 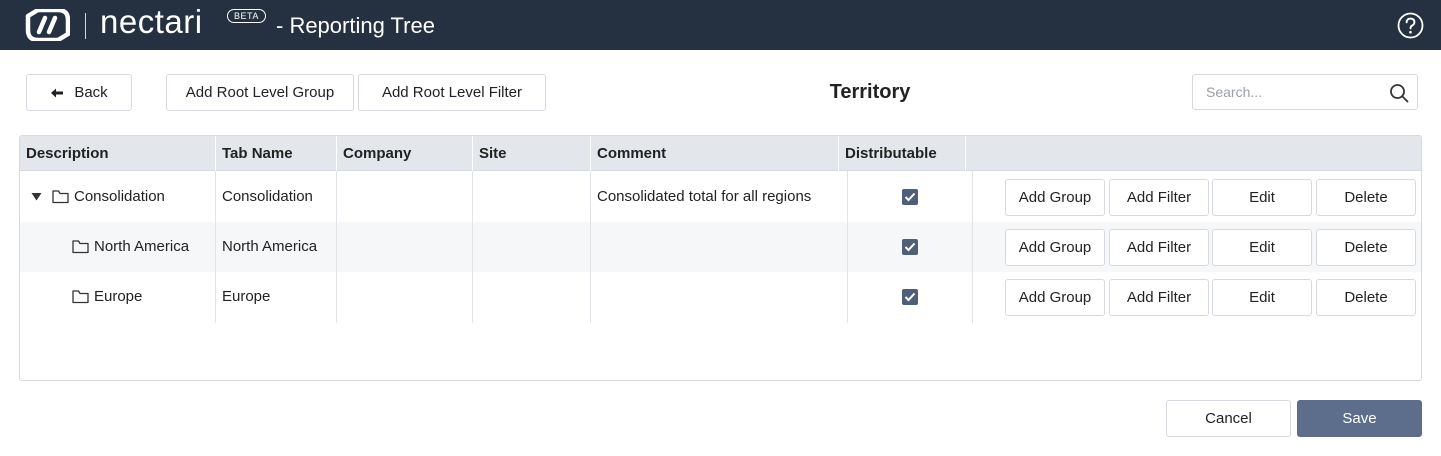 I want to click on save-button: Save, so click(x=1359, y=418).